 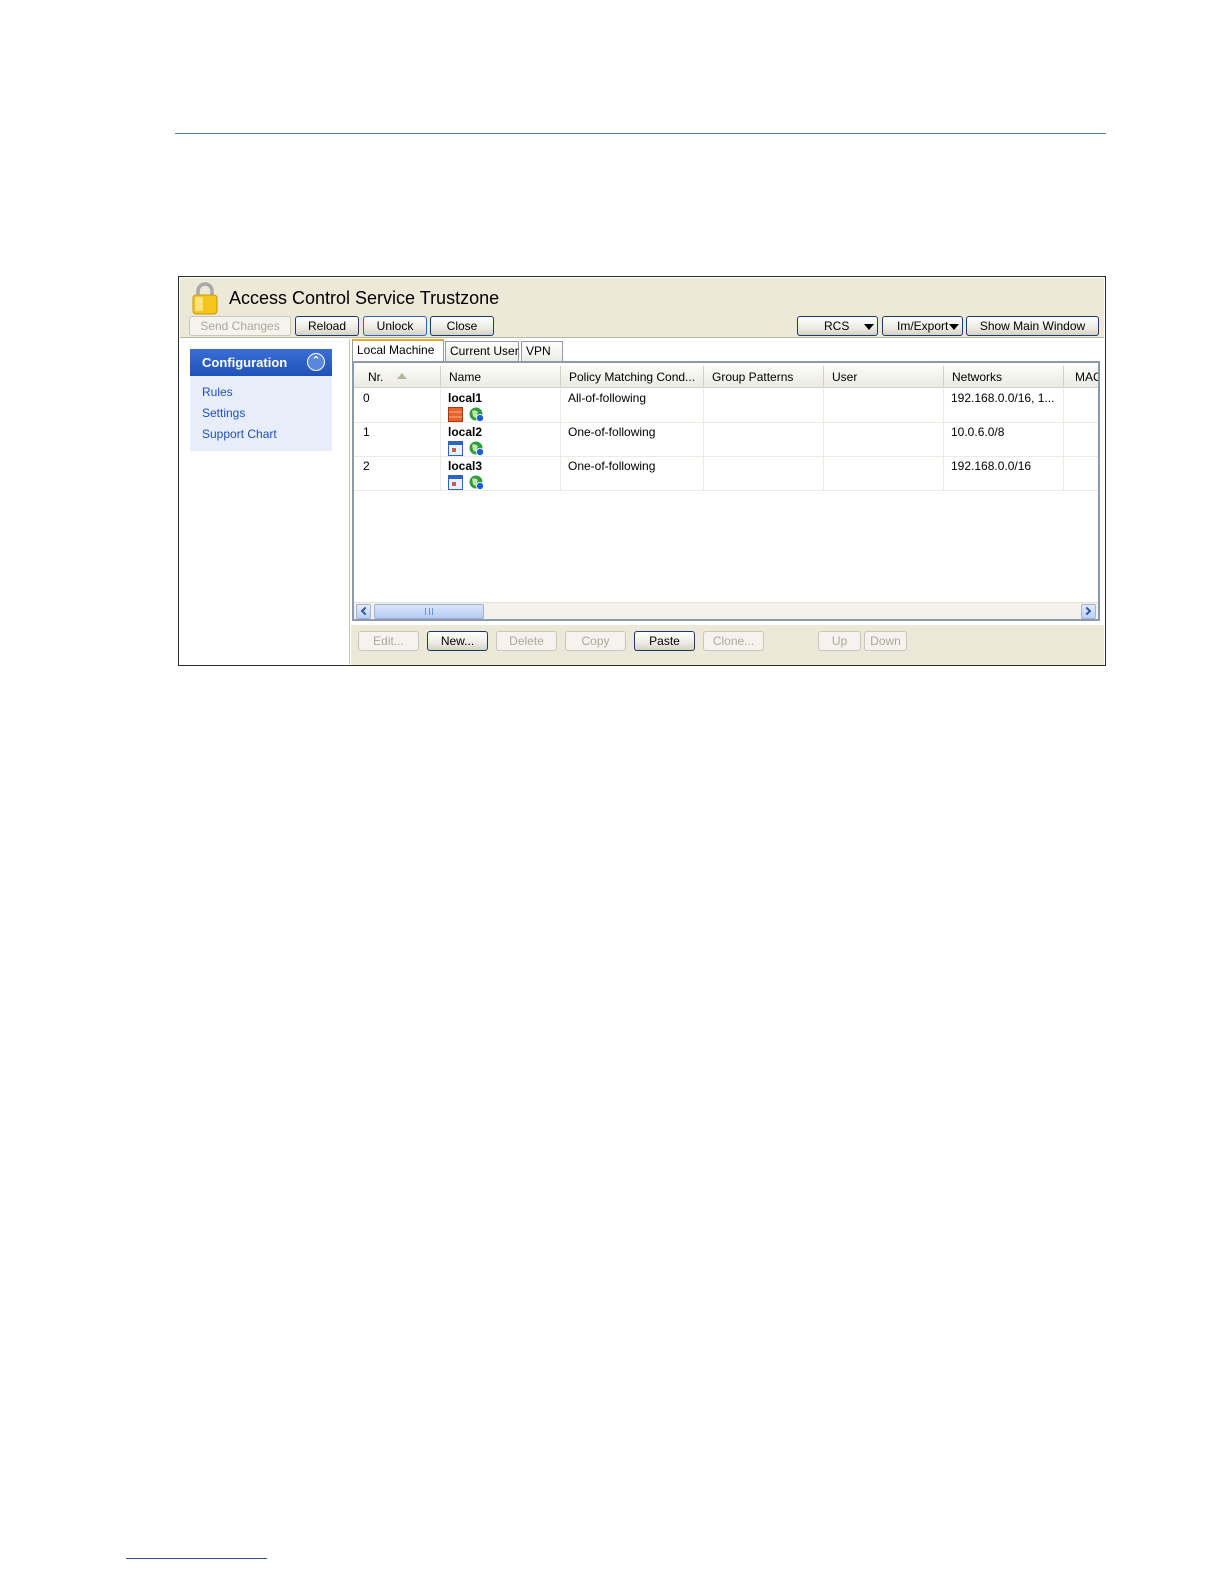 I want to click on footnote-rule, so click(x=196, y=1558).